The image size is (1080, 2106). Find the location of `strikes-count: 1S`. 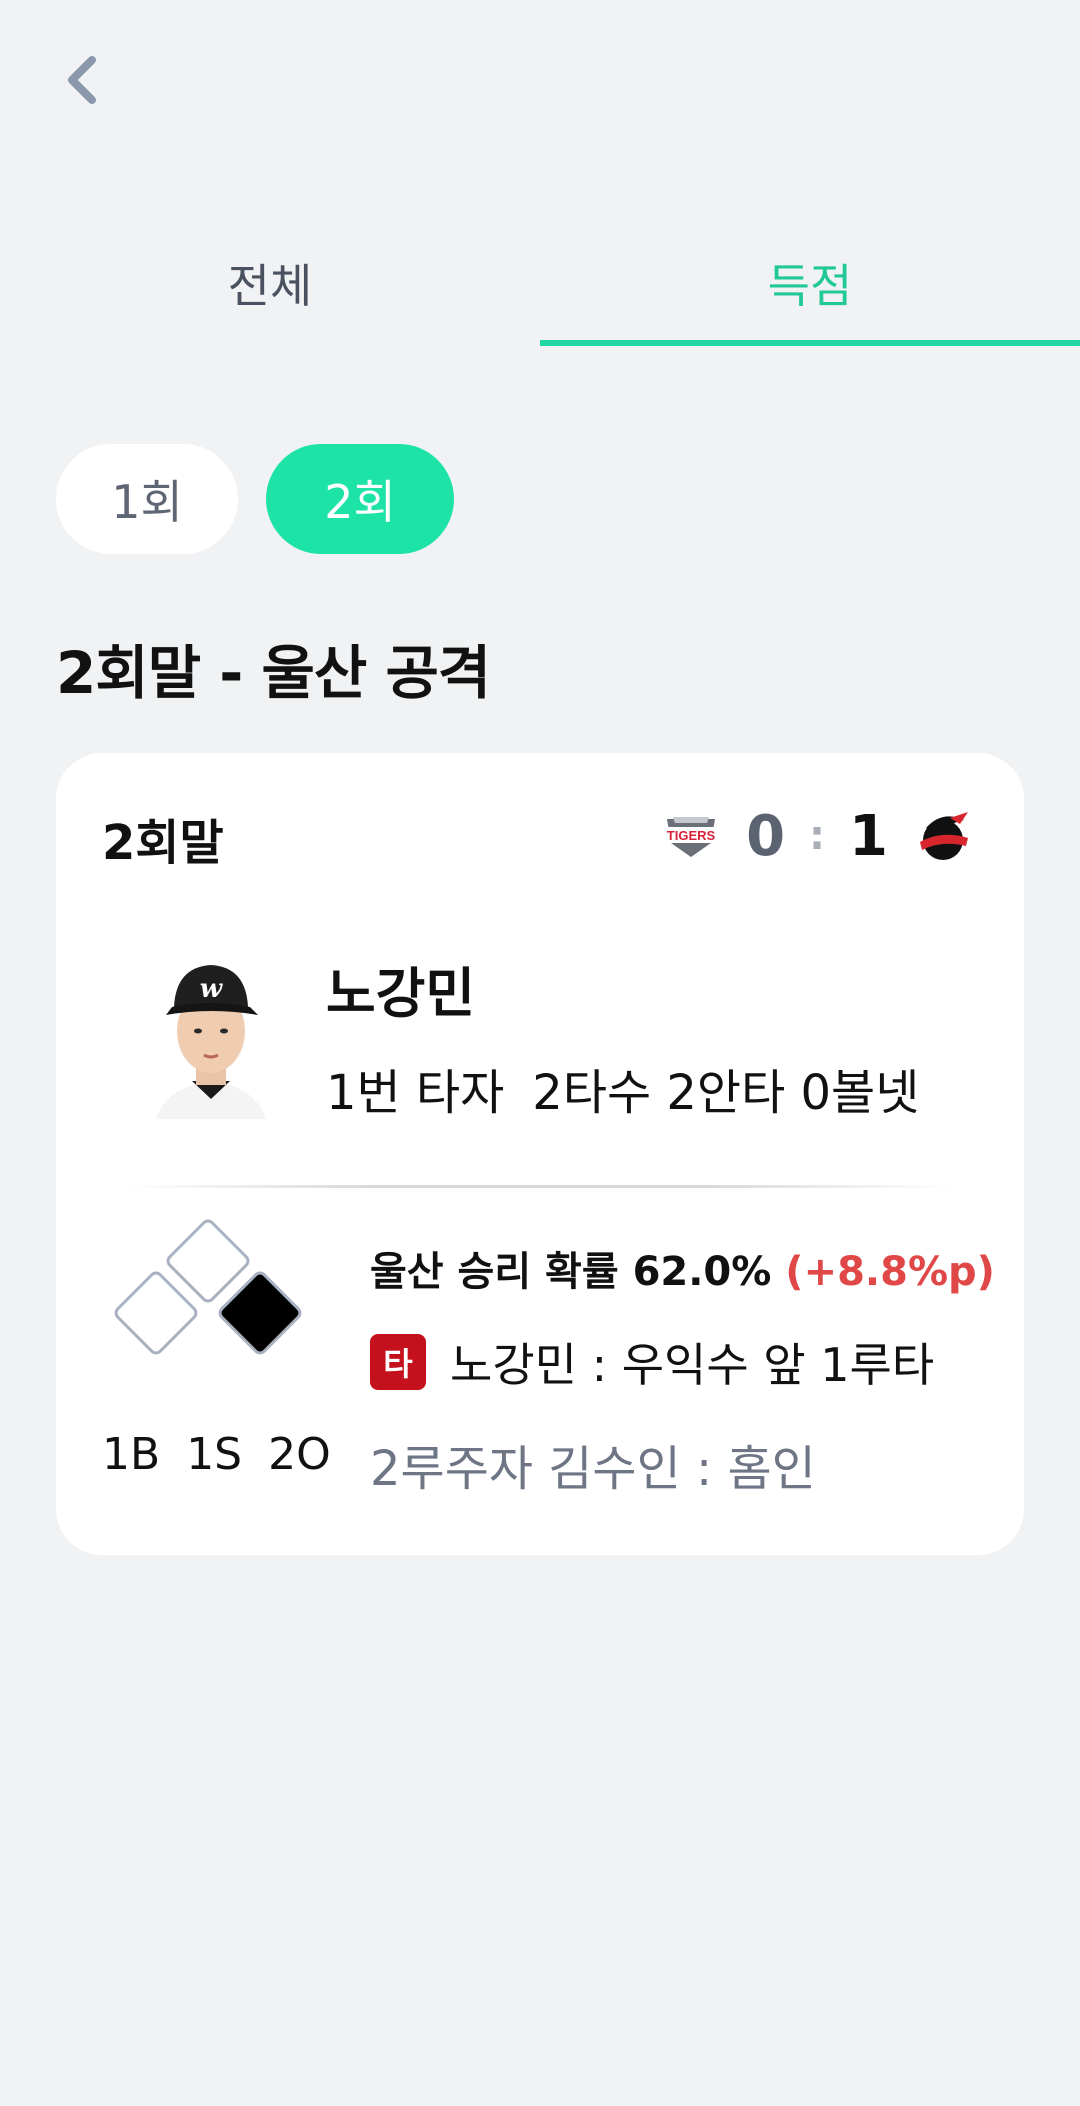

strikes-count: 1S is located at coordinates (214, 1454).